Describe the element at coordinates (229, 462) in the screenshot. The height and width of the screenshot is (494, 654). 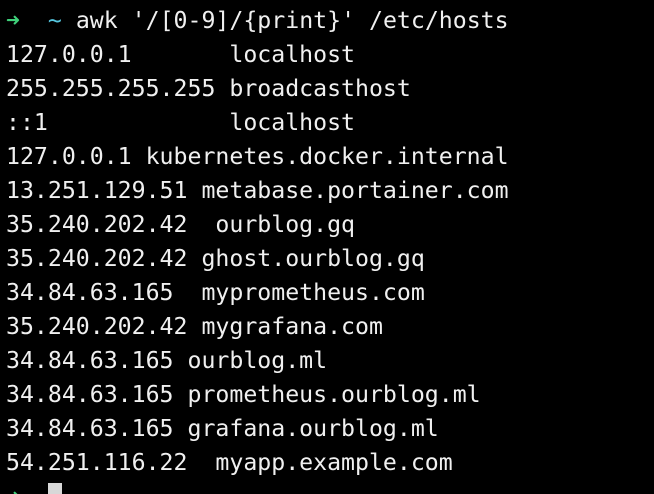
I see `output-line: 54.251.116.22 myapp.example.com` at that location.